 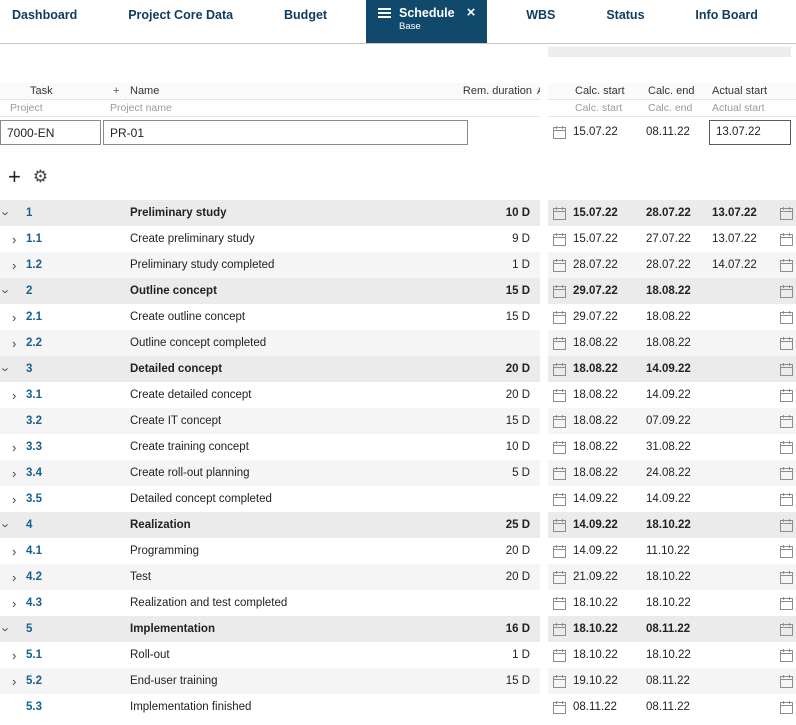 What do you see at coordinates (672, 213) in the screenshot?
I see `task-dates-row-1: 15.07.22 28.07.22 13.07.22` at bounding box center [672, 213].